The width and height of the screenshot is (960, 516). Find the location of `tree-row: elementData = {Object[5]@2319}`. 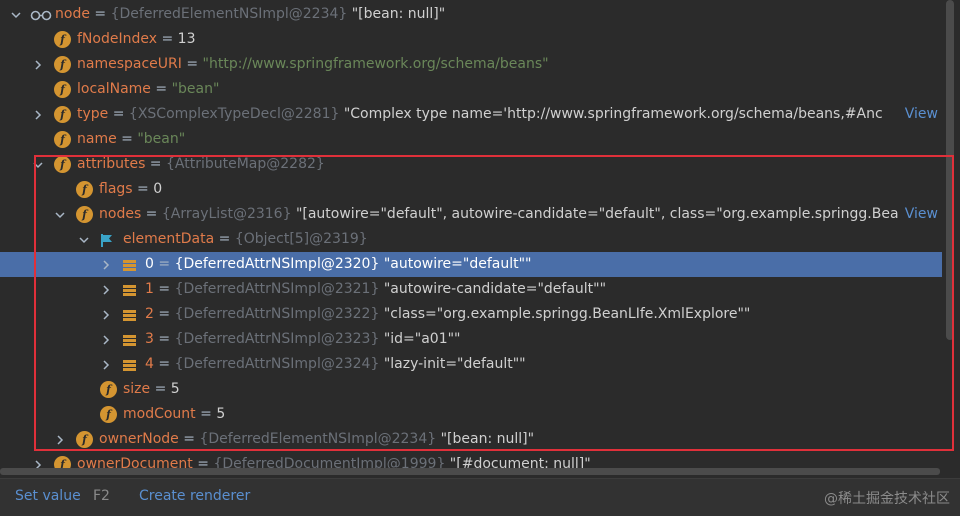

tree-row: elementData = {Object[5]@2319} is located at coordinates (471, 239).